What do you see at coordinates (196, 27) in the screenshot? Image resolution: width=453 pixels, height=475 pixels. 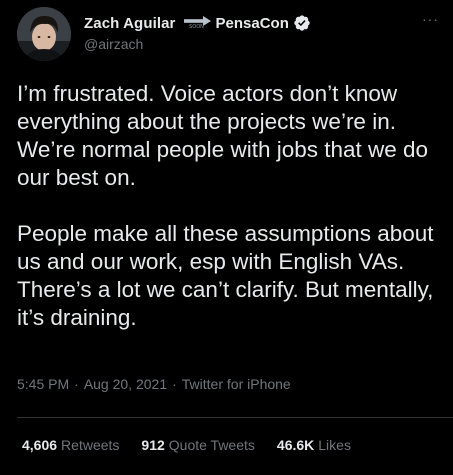 I see `soon-emoji-text: SOON` at bounding box center [196, 27].